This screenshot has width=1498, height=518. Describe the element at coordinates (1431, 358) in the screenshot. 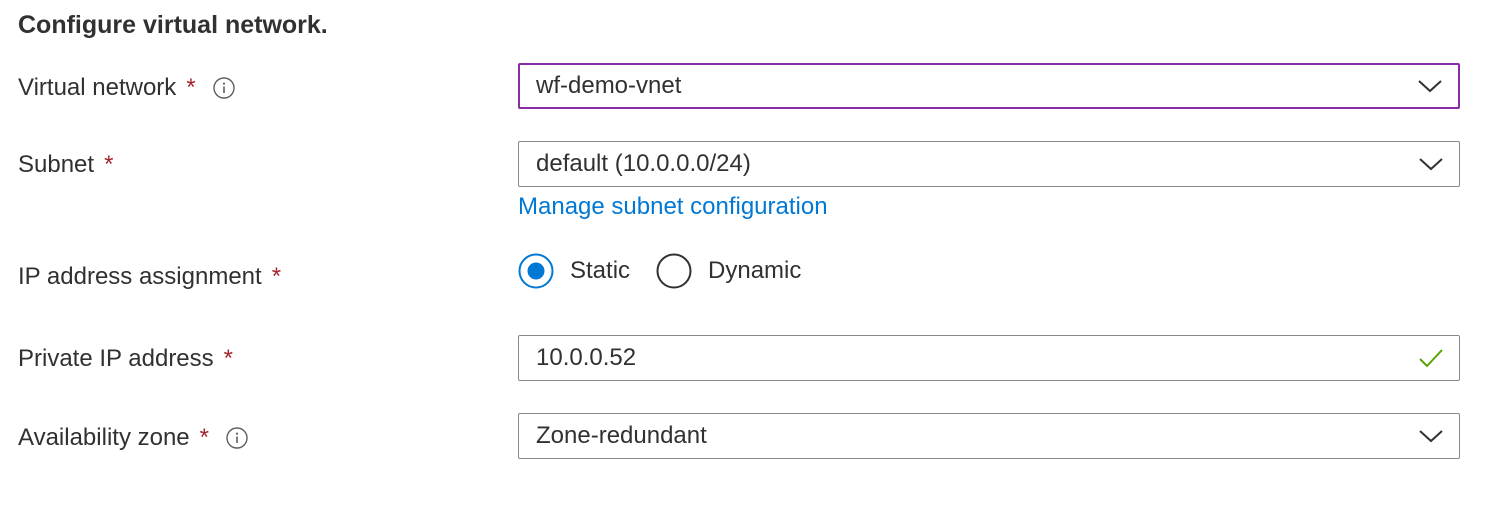

I see `checkmark-icon` at that location.